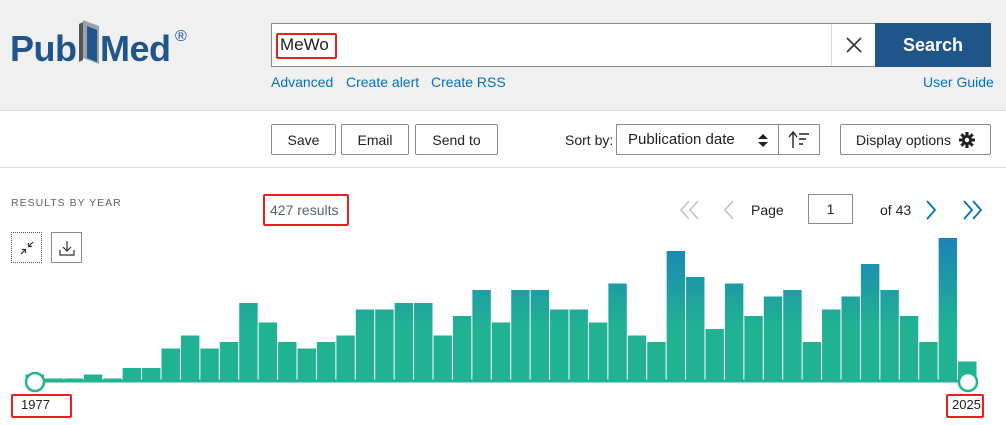 The width and height of the screenshot is (1006, 425). What do you see at coordinates (382, 82) in the screenshot?
I see `create-alert-link: Create alert` at bounding box center [382, 82].